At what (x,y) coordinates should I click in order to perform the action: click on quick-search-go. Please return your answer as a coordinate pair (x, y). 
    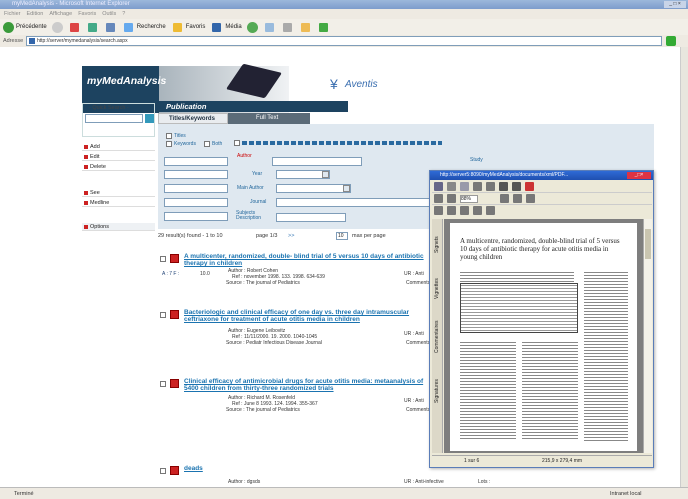
    Looking at the image, I should click on (149, 118).